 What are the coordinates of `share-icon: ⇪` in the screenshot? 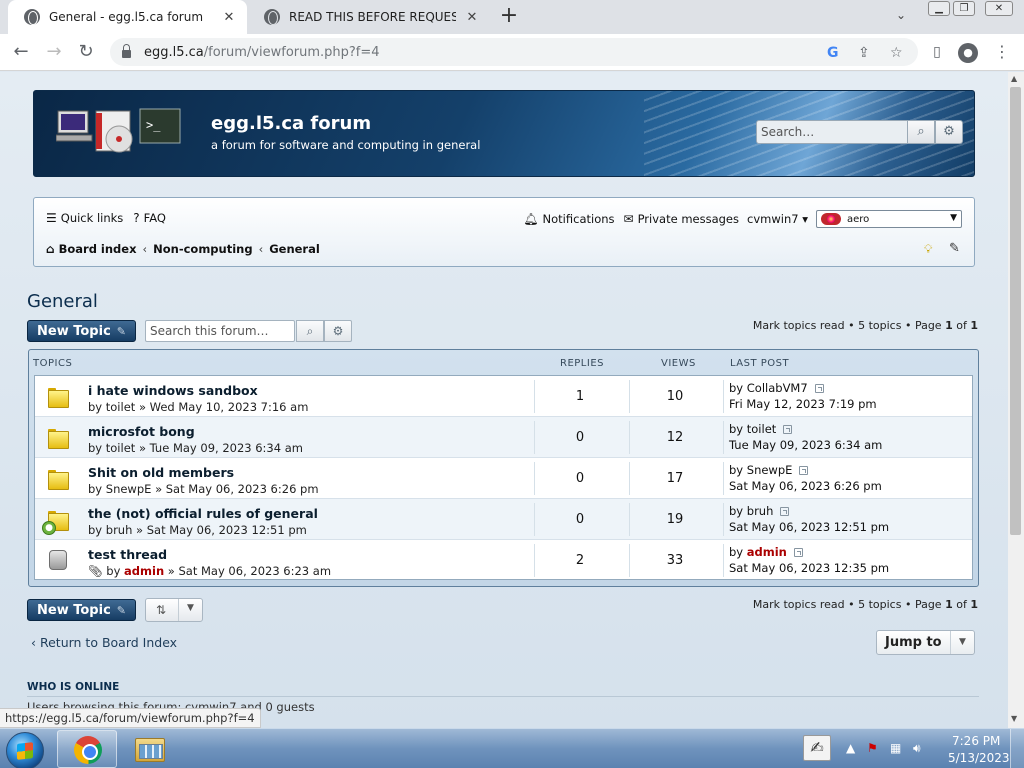 It's located at (864, 53).